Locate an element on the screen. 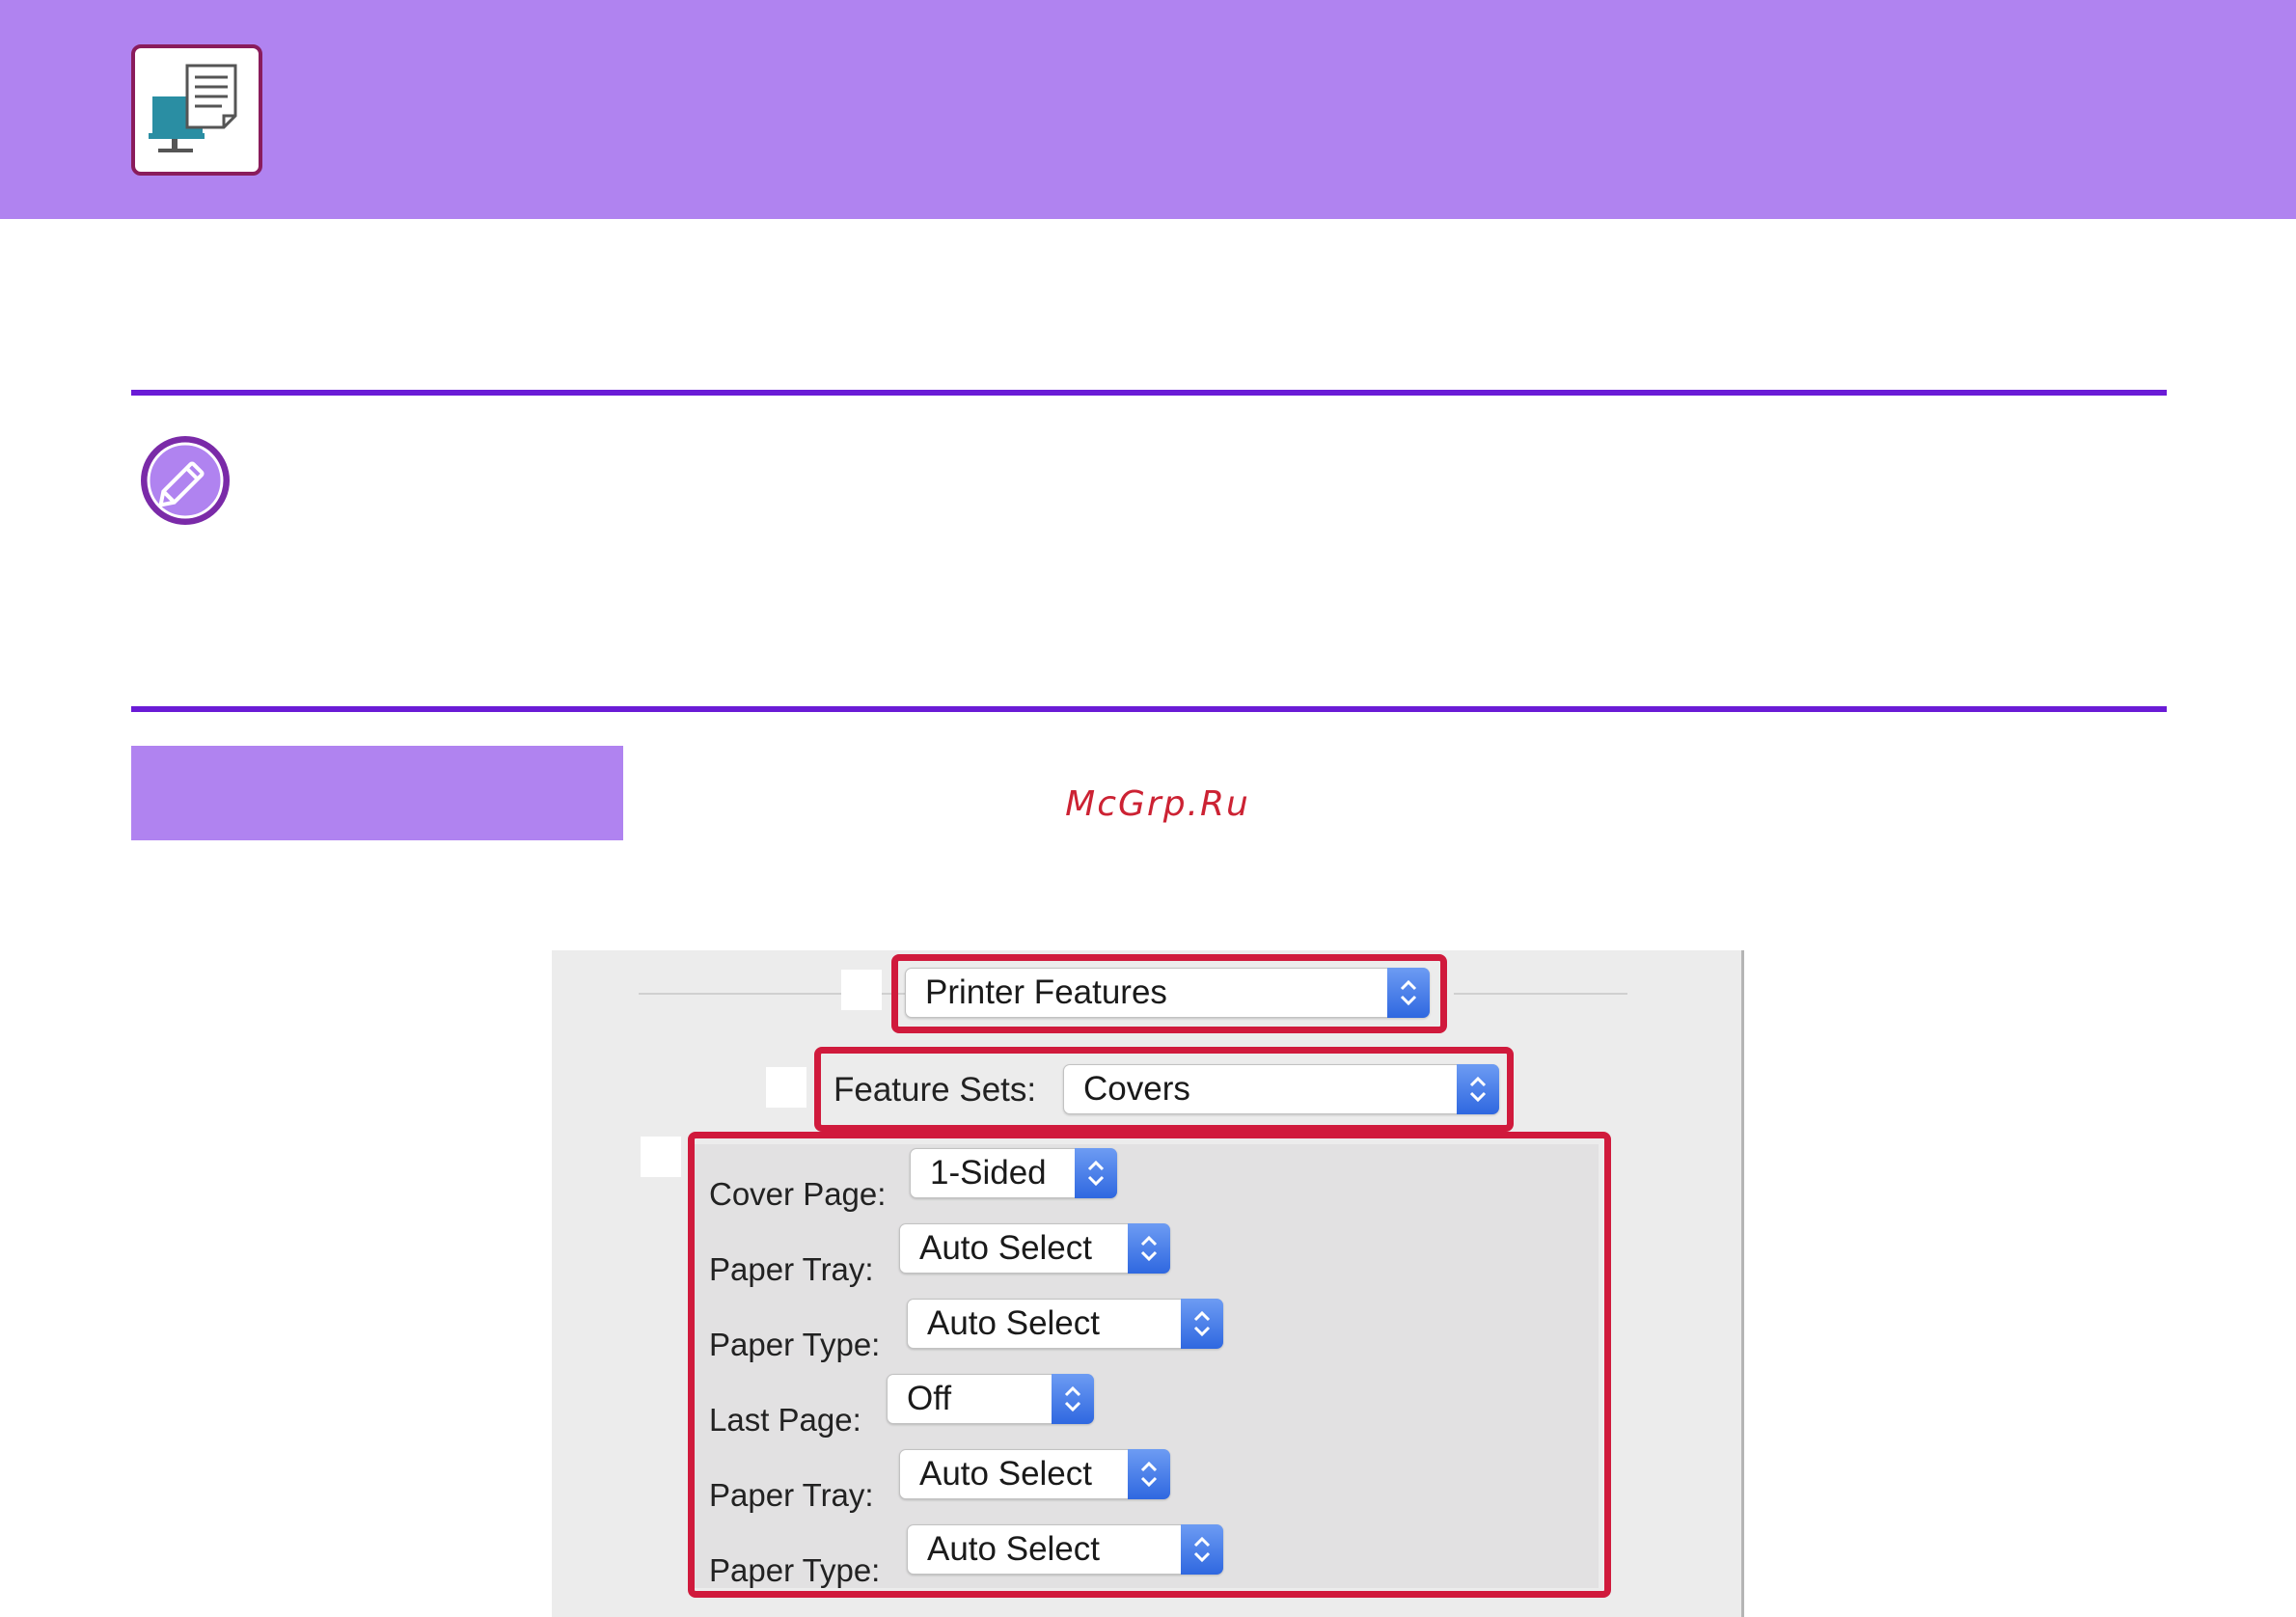 The height and width of the screenshot is (1617, 2296). note-bottom-rule is located at coordinates (1149, 709).